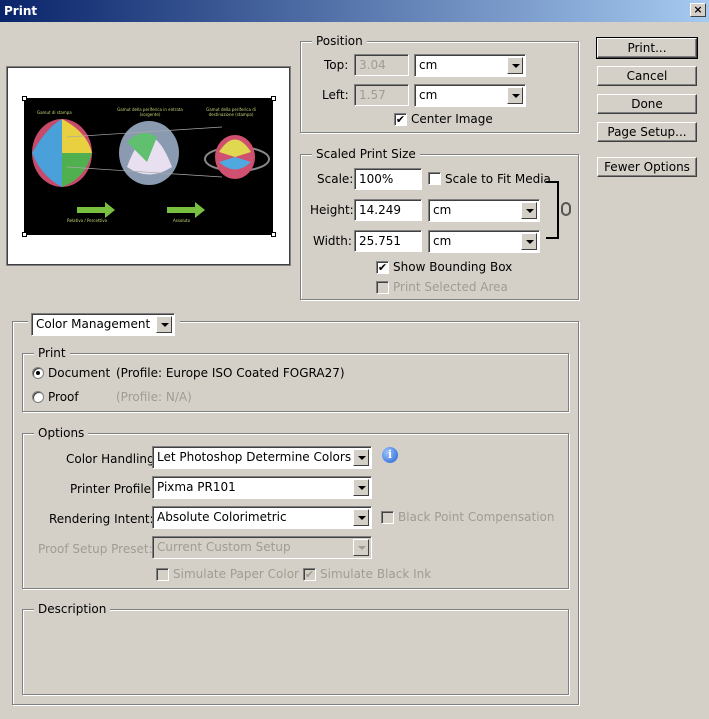 Image resolution: width=709 pixels, height=719 pixels. What do you see at coordinates (470, 95) in the screenshot?
I see `left-unit-select: cm` at bounding box center [470, 95].